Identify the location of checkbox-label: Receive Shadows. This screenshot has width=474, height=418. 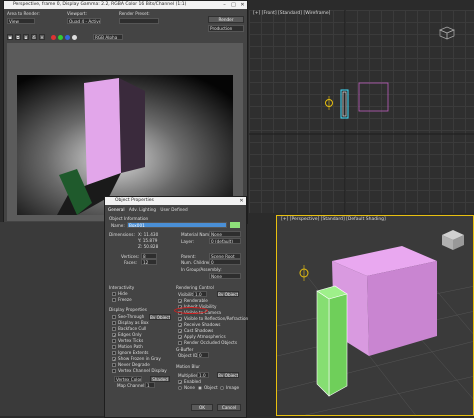
(202, 324).